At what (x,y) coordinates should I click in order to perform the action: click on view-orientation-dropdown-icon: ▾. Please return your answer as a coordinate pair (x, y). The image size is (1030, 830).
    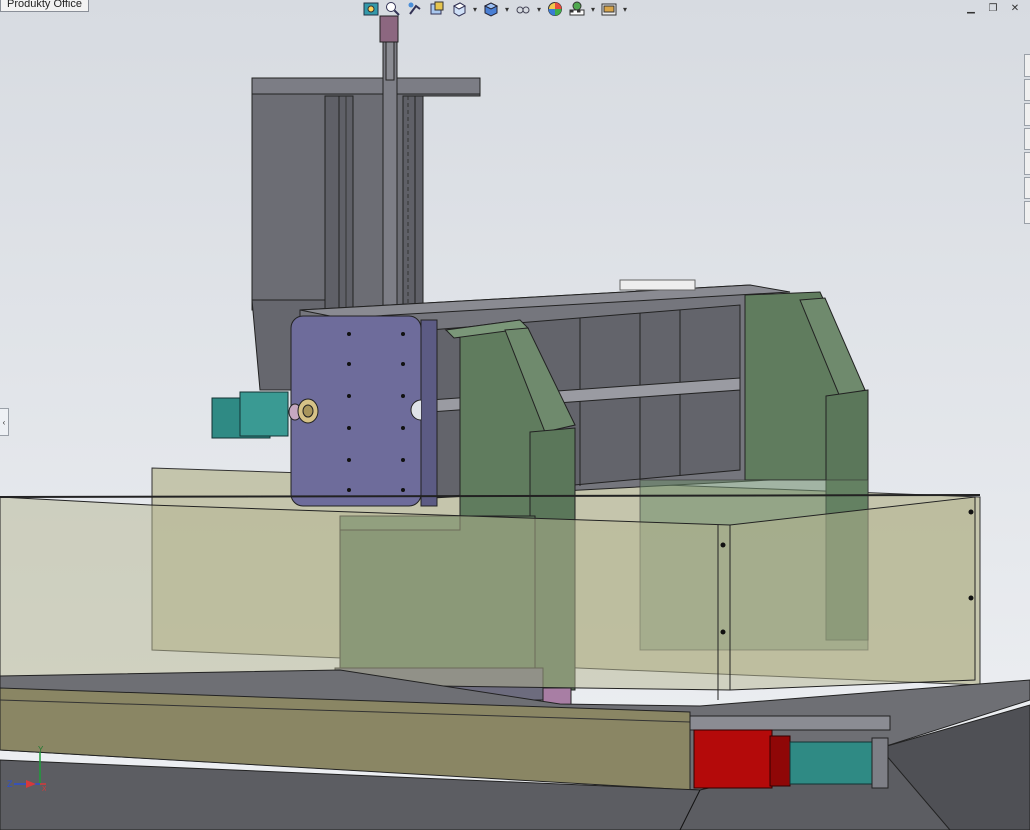
    Looking at the image, I should click on (475, 9).